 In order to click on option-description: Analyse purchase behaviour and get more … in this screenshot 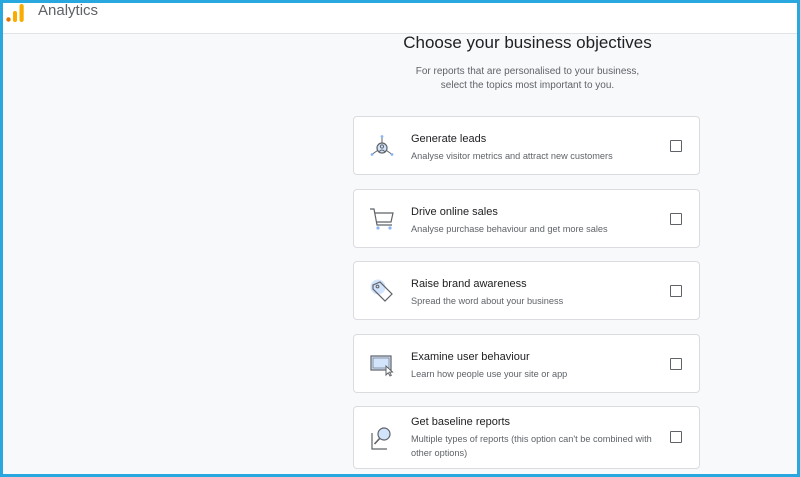, I will do `click(509, 229)`.